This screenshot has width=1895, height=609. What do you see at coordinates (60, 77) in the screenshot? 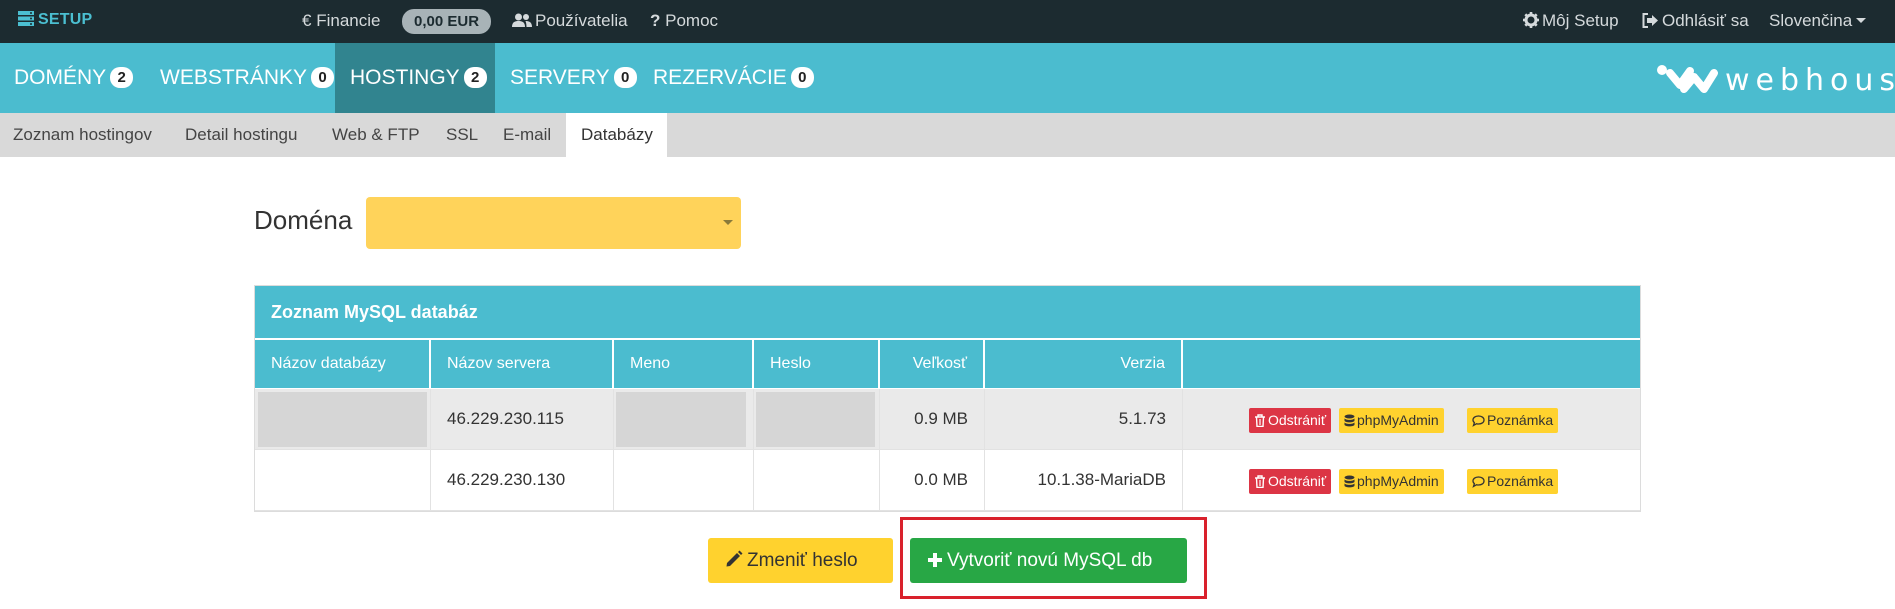
I see `tab-label: DOMÉNY` at bounding box center [60, 77].